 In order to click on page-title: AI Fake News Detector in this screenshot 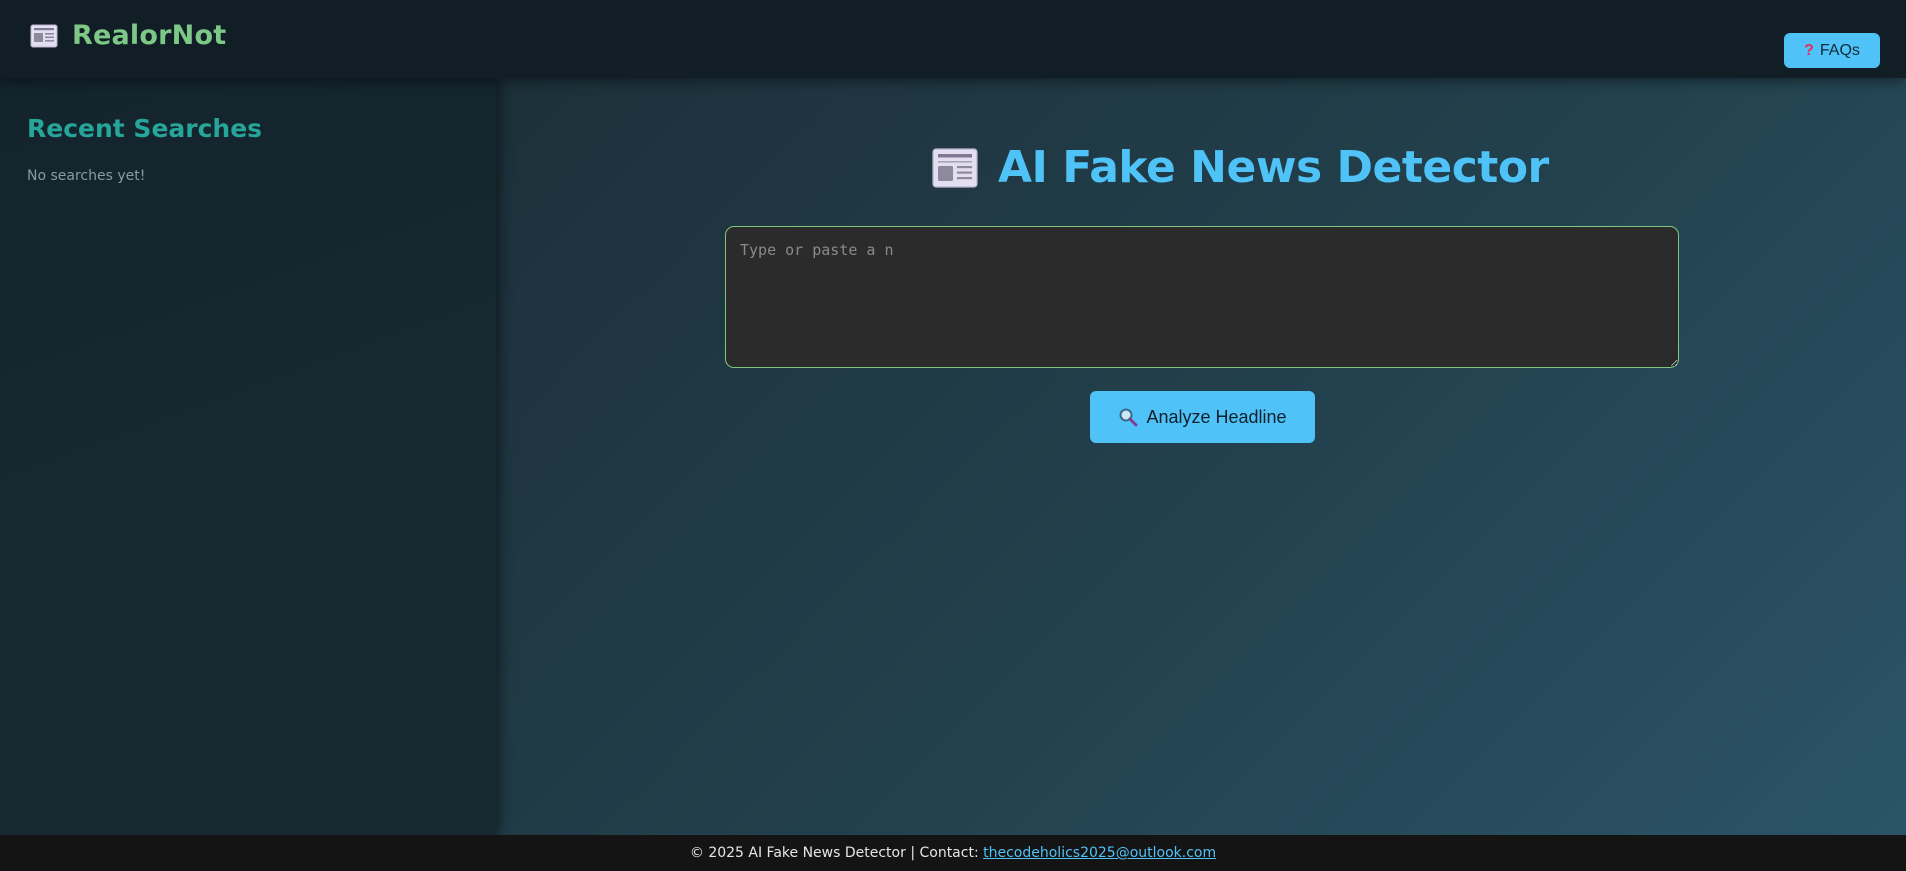, I will do `click(1240, 167)`.